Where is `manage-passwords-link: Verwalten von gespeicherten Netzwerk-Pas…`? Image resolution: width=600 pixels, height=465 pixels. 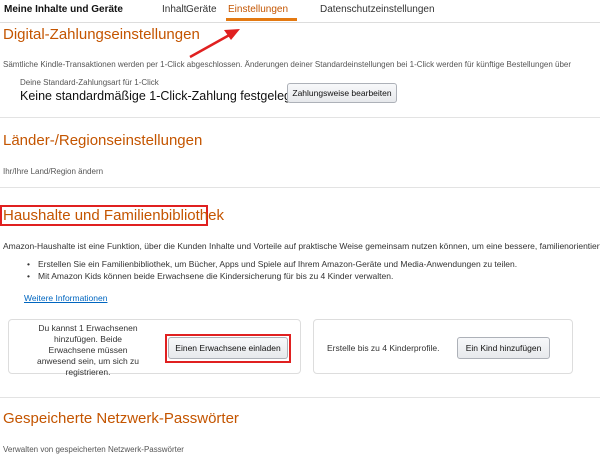
manage-passwords-link: Verwalten von gespeicherten Netzwerk-Pas… is located at coordinates (93, 449).